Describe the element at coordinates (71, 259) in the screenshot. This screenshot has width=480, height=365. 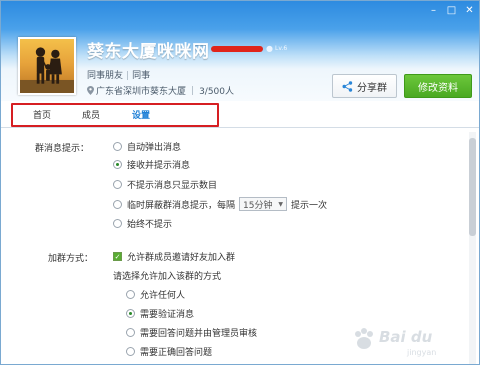
I see `join-method-label: 加群方式：` at that location.